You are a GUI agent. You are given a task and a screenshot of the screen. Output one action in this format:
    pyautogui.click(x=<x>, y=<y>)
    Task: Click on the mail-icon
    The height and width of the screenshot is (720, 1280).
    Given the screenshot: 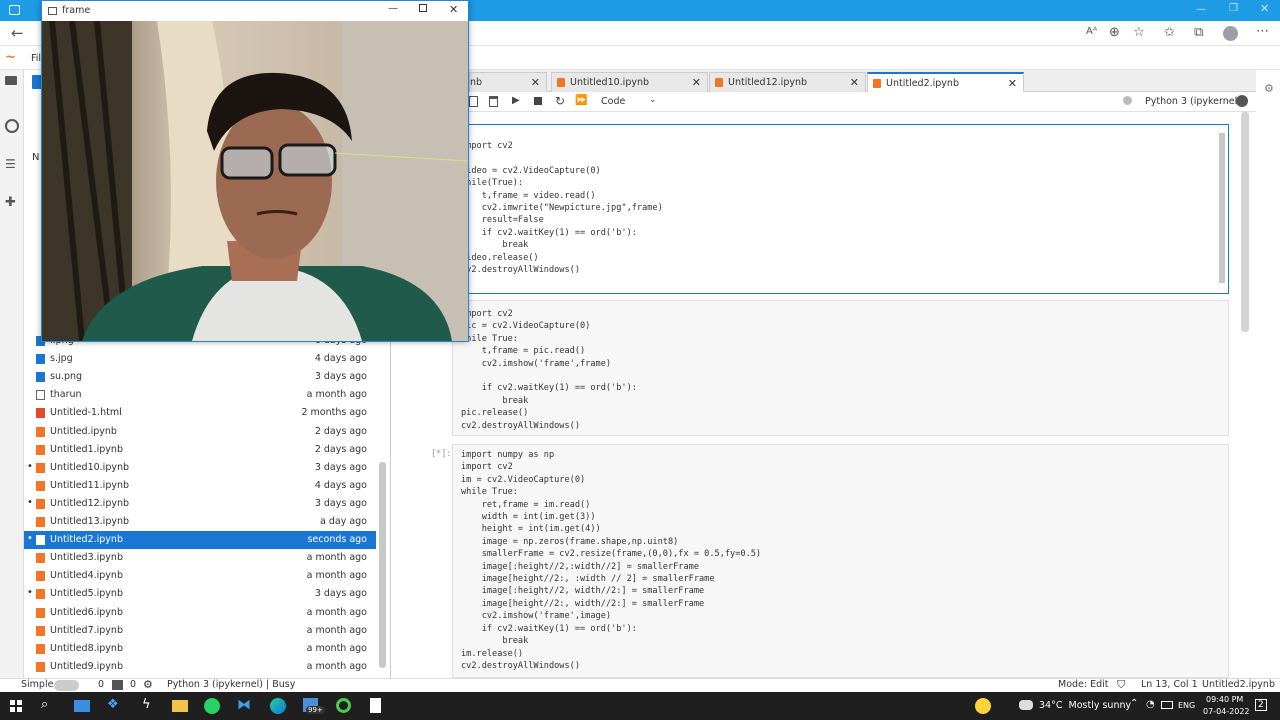 What is the action you would take?
    pyautogui.click(x=82, y=706)
    